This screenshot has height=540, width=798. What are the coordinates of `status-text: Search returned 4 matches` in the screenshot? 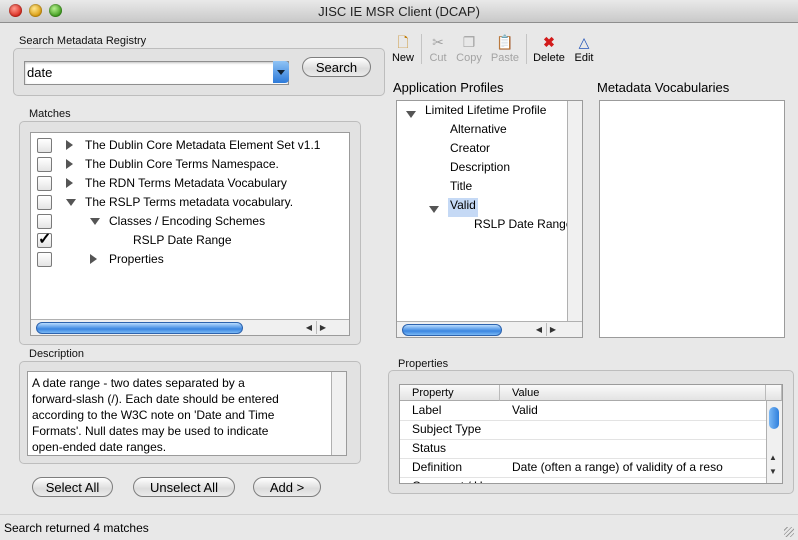 It's located at (76, 528).